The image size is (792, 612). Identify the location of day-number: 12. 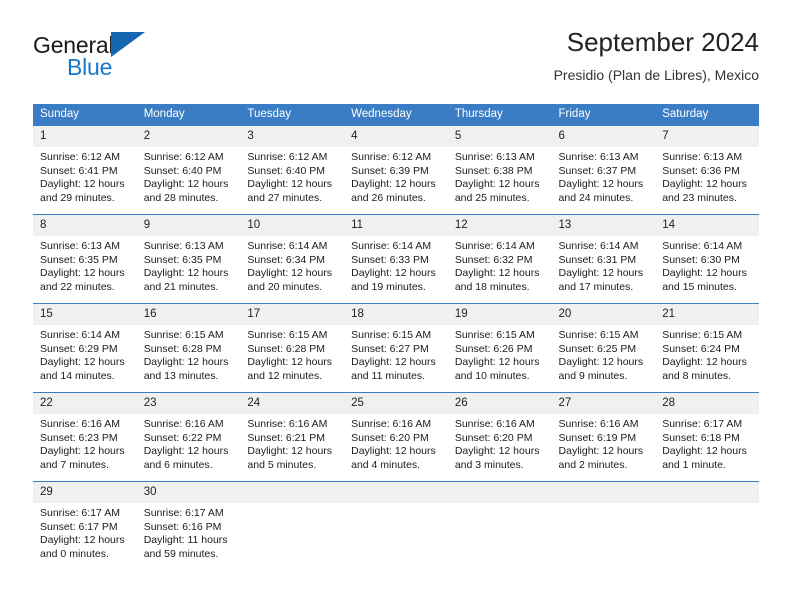
(499, 225).